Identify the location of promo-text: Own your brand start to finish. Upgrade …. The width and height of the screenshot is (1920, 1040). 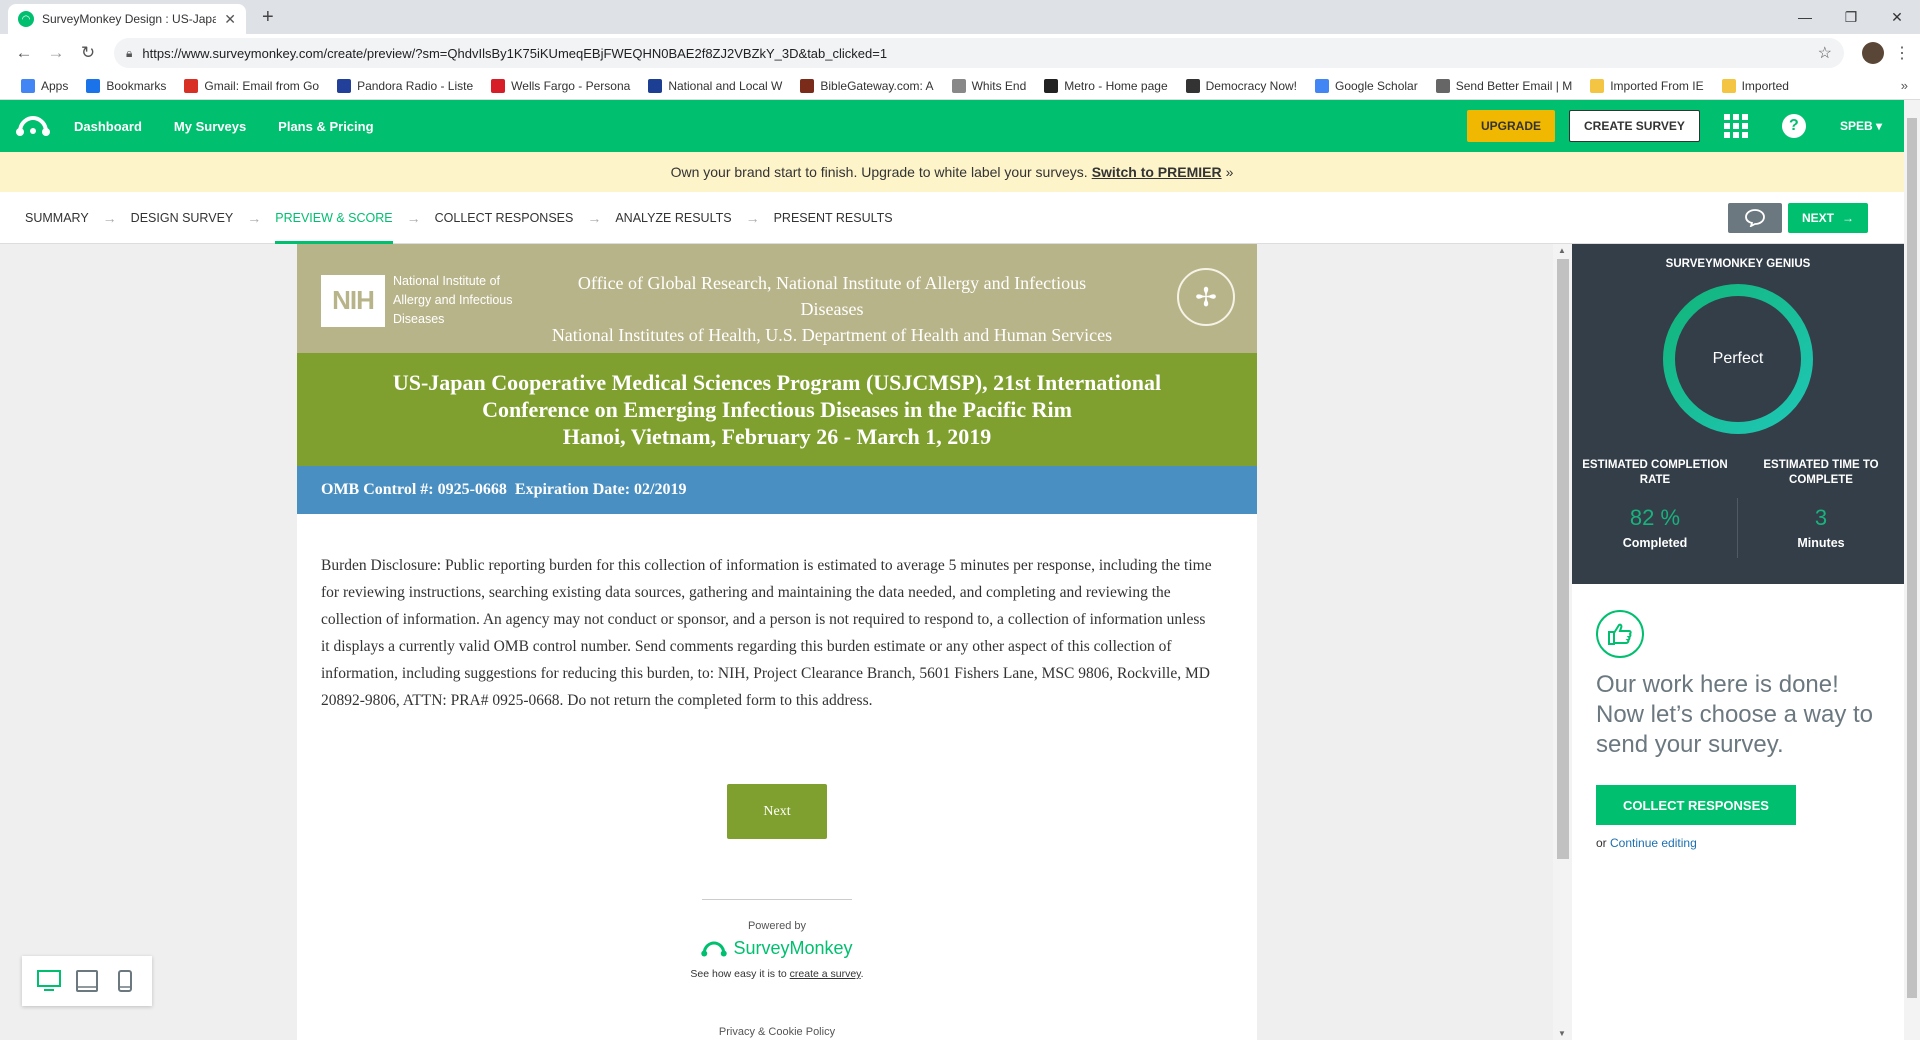
(879, 172).